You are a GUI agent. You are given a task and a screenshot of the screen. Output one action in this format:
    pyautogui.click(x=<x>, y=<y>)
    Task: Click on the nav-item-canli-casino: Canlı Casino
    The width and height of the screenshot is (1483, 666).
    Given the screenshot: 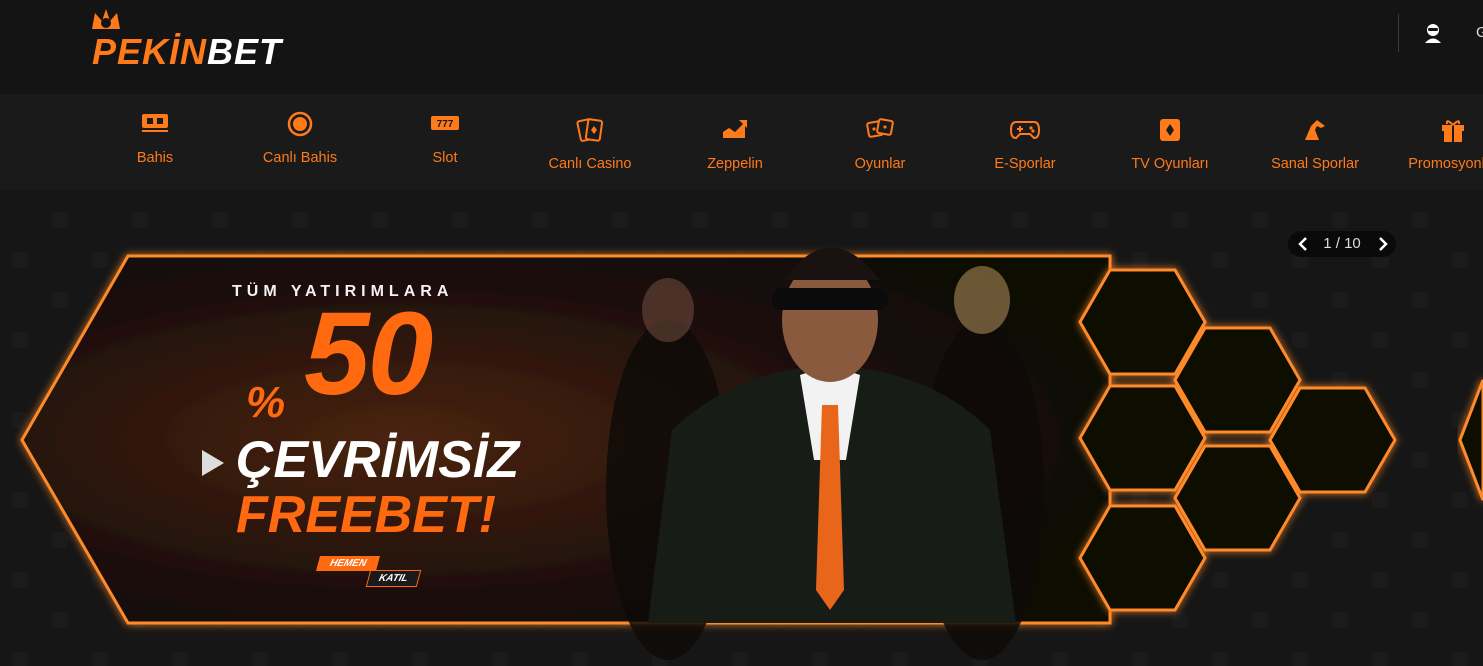 What is the action you would take?
    pyautogui.click(x=590, y=142)
    